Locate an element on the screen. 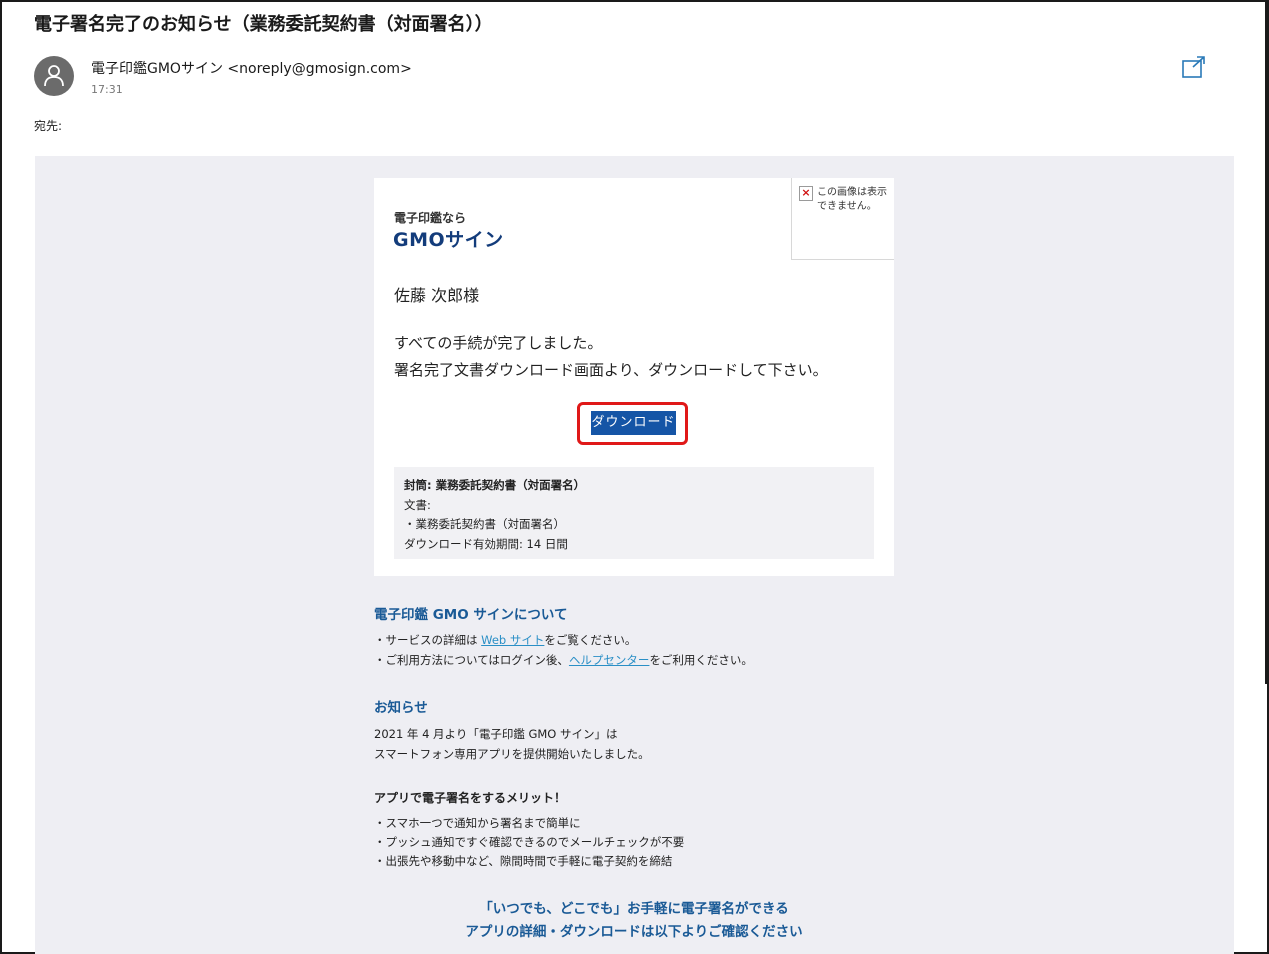  popout-button is located at coordinates (1194, 67).